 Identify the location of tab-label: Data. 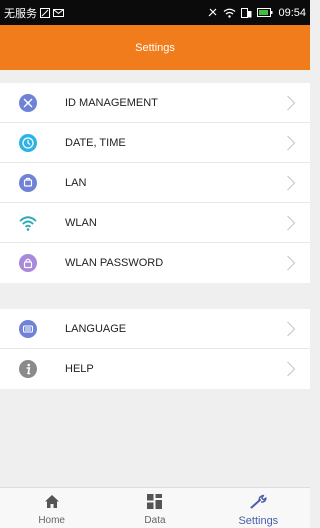
(155, 520).